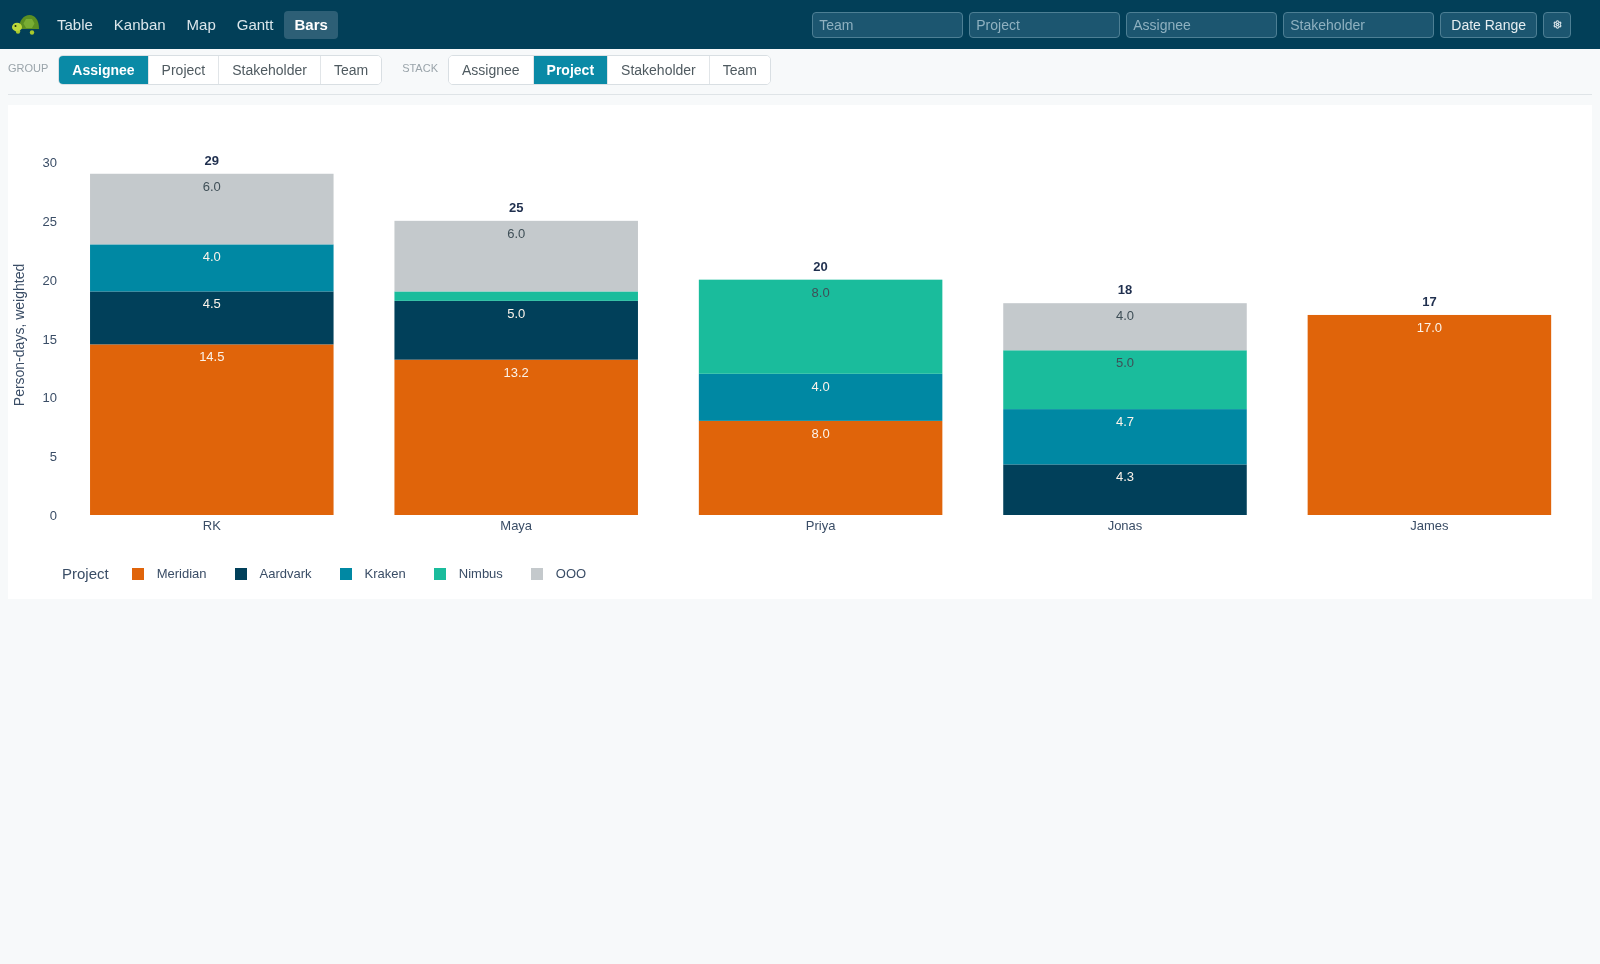  I want to click on bar-value-label: 13.2, so click(516, 372).